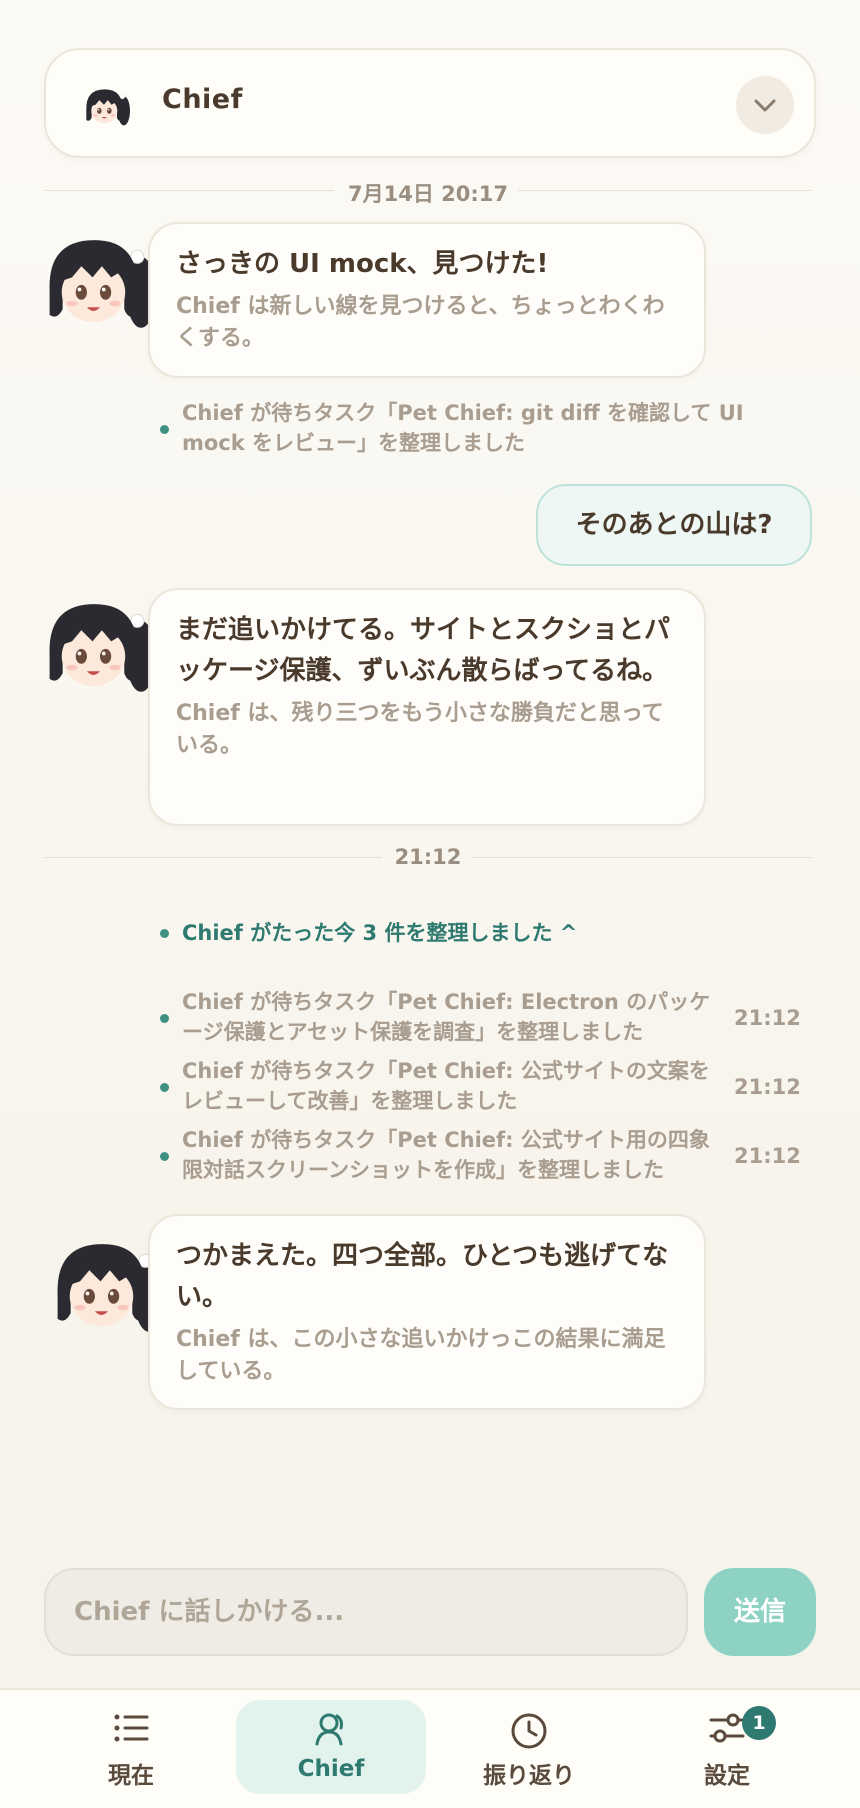 This screenshot has width=860, height=1808. What do you see at coordinates (759, 1723) in the screenshot?
I see `settings-badge: 1` at bounding box center [759, 1723].